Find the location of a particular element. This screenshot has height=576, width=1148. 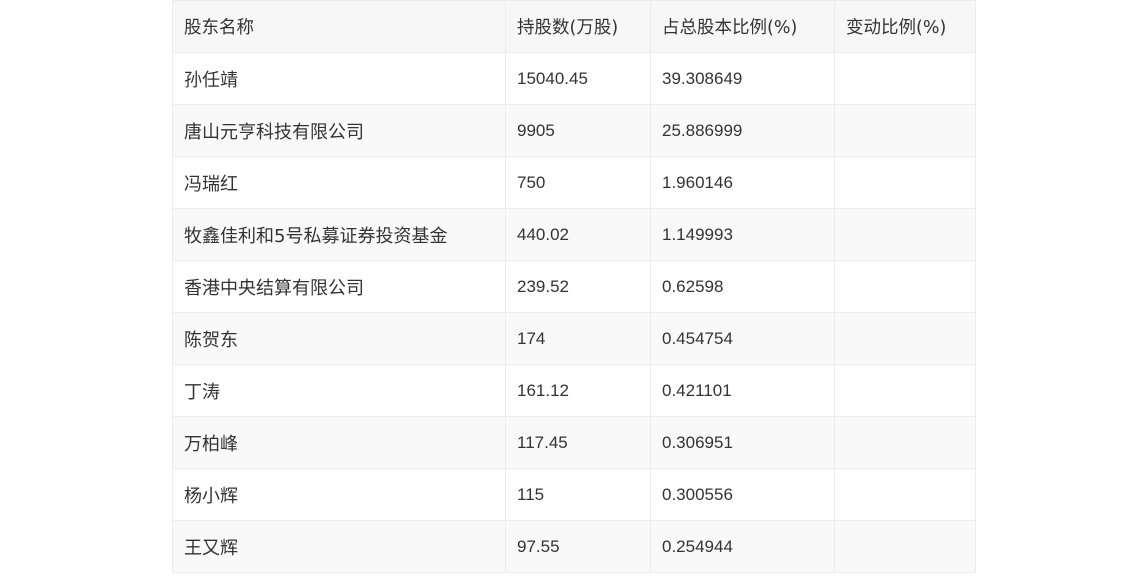

table-row: 唐山元亨科技有限公司 9905 25.886999 is located at coordinates (574, 130).